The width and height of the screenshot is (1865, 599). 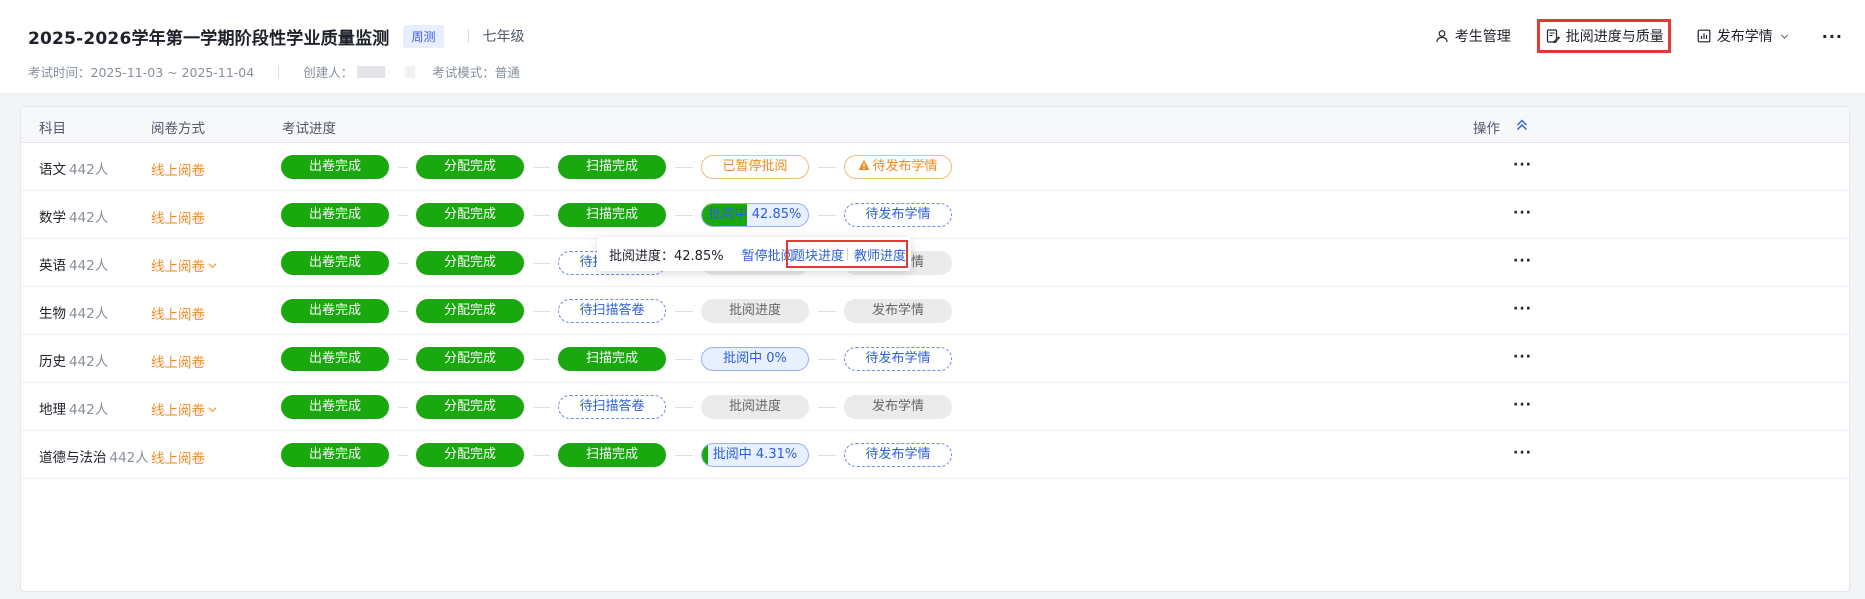 I want to click on stage-pill: 批阅进度, so click(x=755, y=311).